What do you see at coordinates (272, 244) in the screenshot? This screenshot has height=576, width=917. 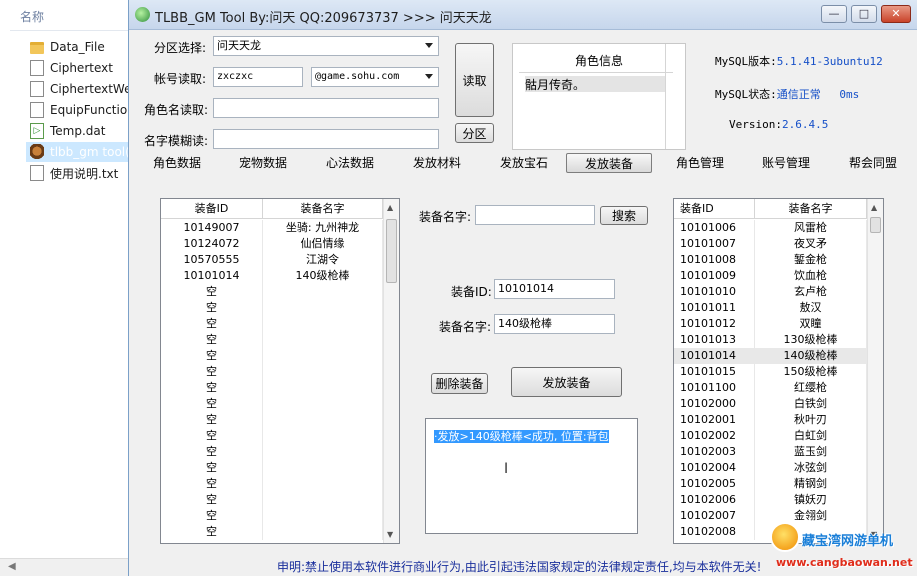 I see `table-row: 10124072 仙侣情缘` at bounding box center [272, 244].